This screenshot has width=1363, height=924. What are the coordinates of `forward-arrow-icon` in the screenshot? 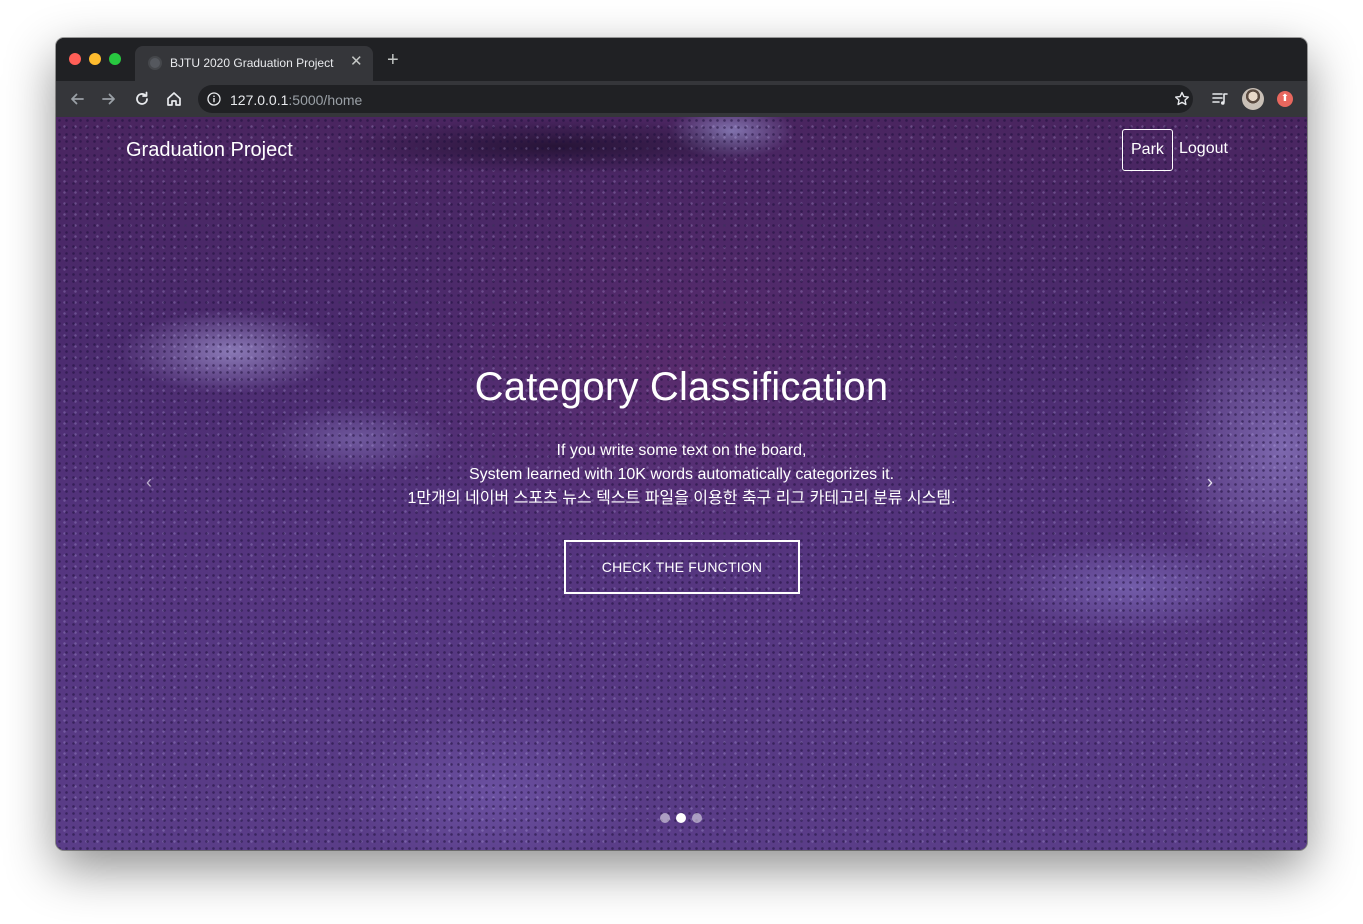 It's located at (109, 99).